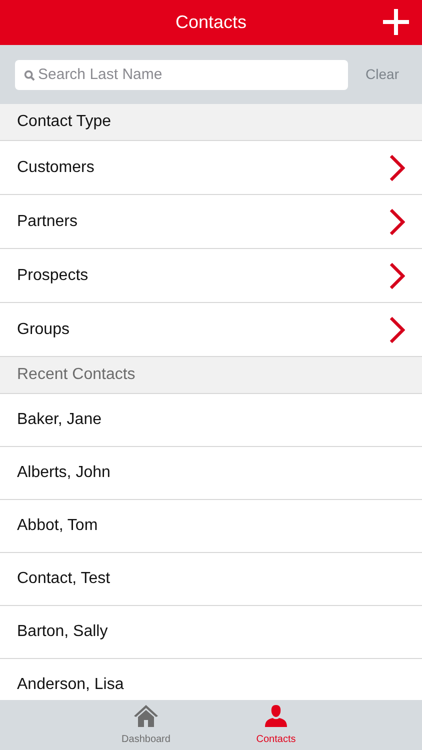  I want to click on home-icon, so click(146, 716).